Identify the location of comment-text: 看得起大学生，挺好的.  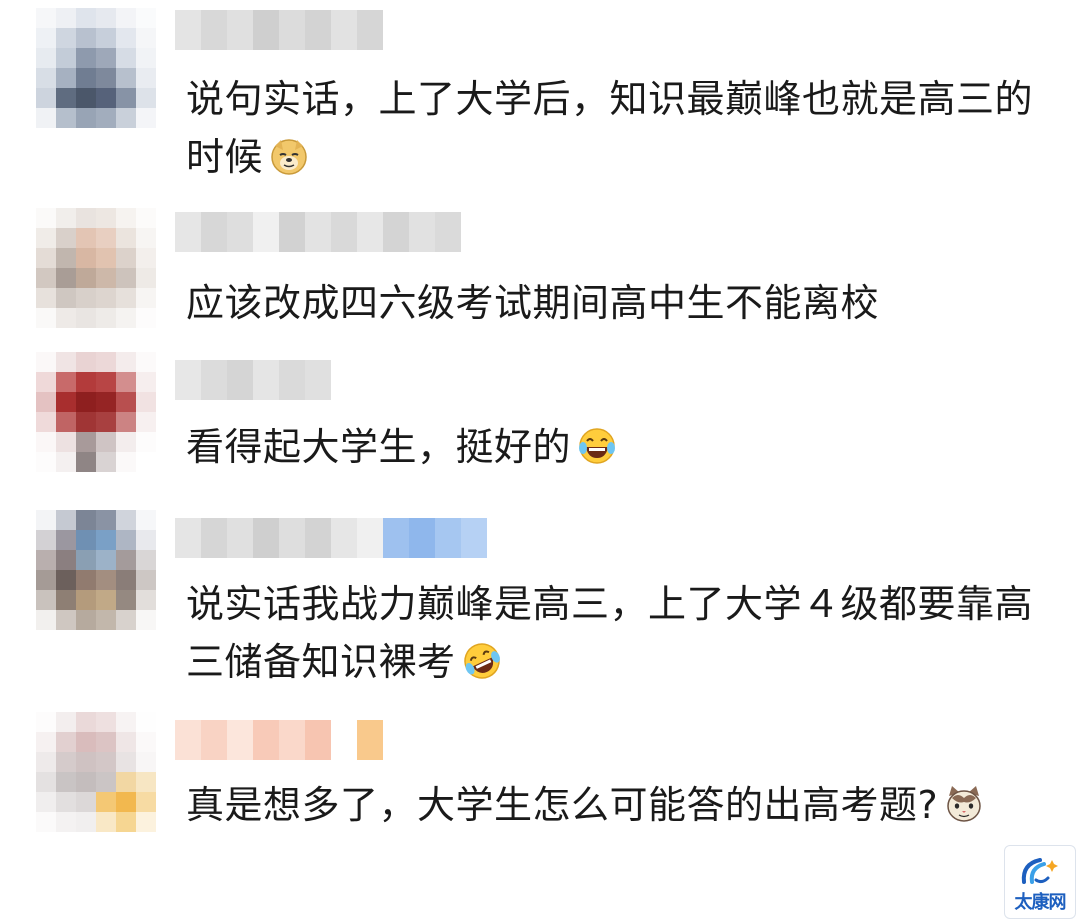
(613, 447).